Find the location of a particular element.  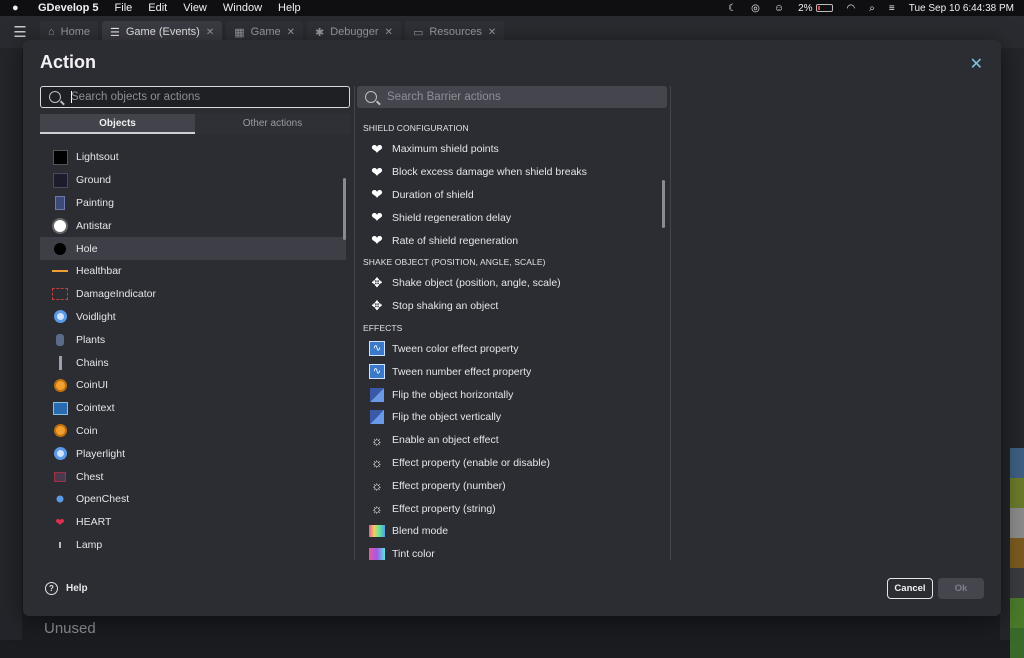

search-actions-field is located at coordinates (512, 97).